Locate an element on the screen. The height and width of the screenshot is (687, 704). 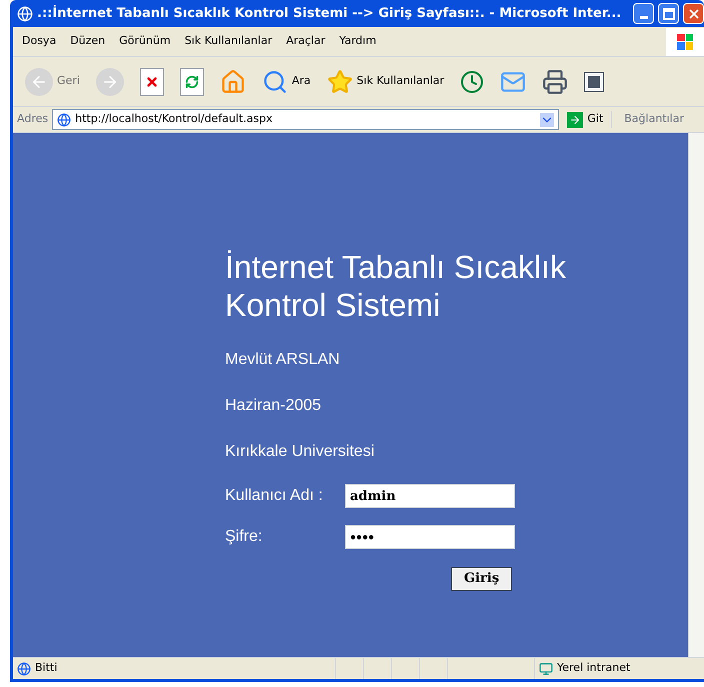
printer-icon is located at coordinates (555, 81).